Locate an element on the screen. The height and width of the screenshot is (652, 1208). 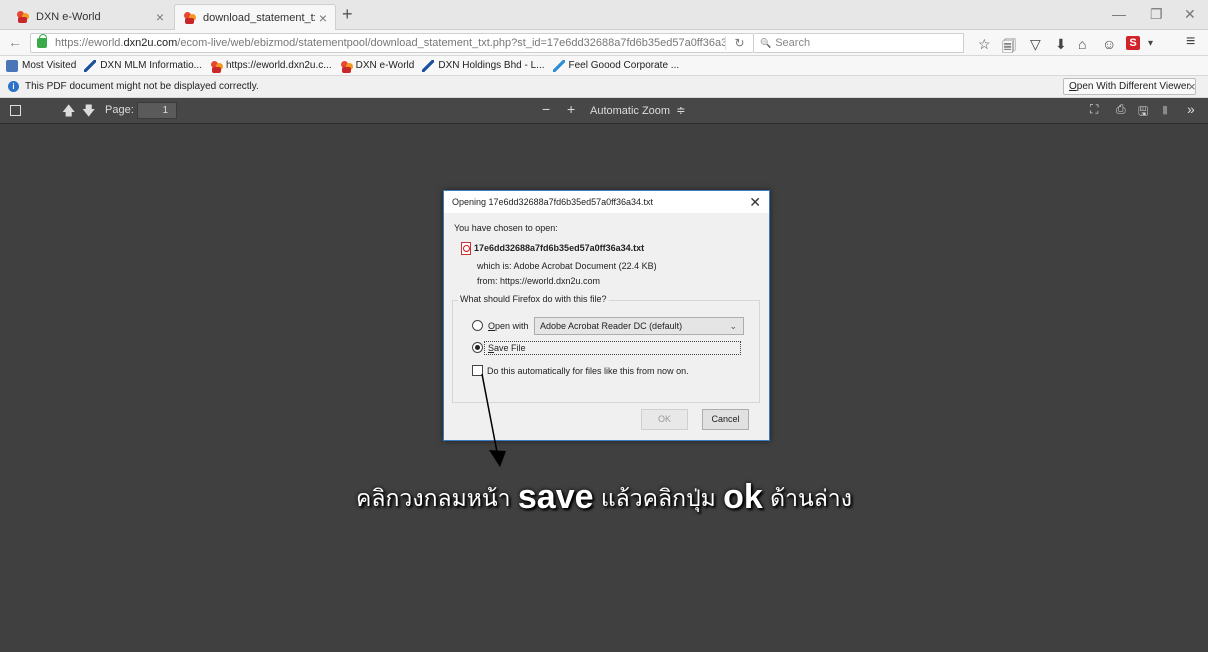
reload-button: ↻ is located at coordinates (739, 43).